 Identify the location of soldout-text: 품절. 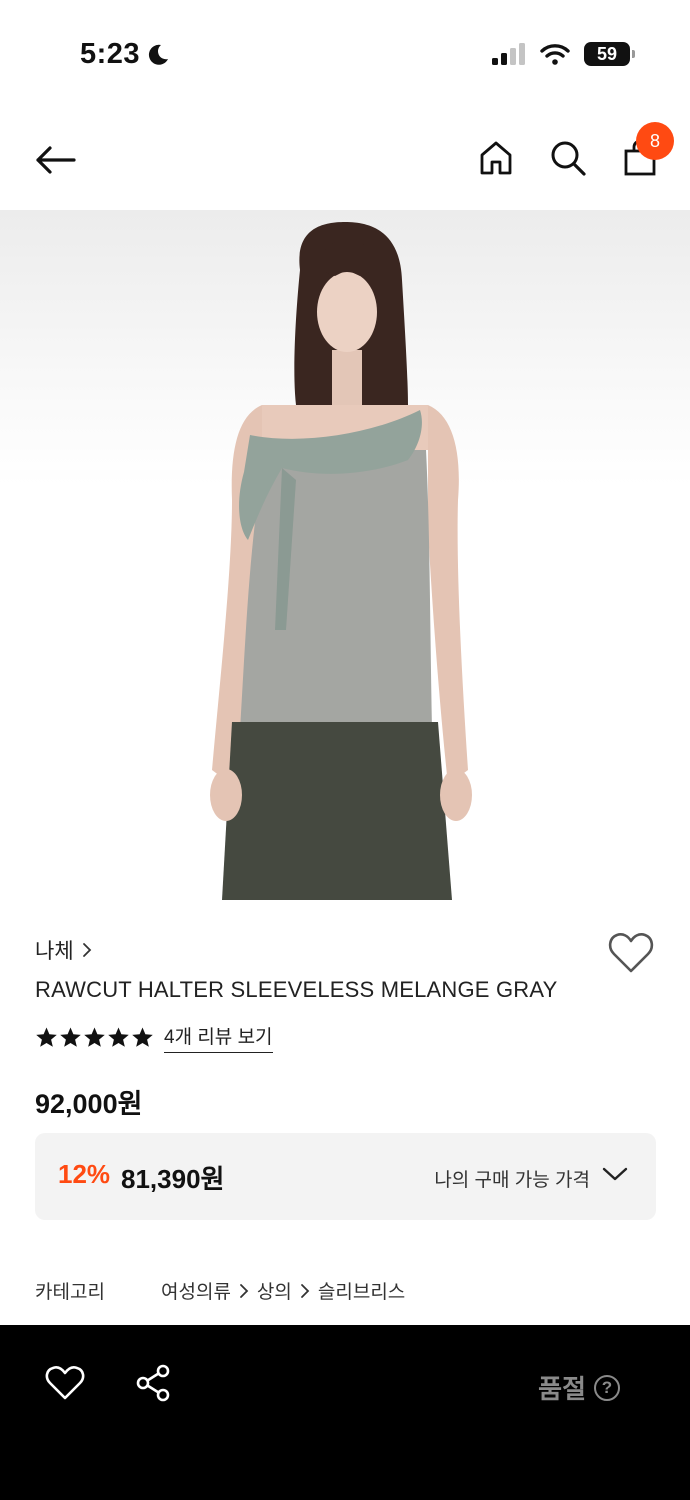
(562, 1389).